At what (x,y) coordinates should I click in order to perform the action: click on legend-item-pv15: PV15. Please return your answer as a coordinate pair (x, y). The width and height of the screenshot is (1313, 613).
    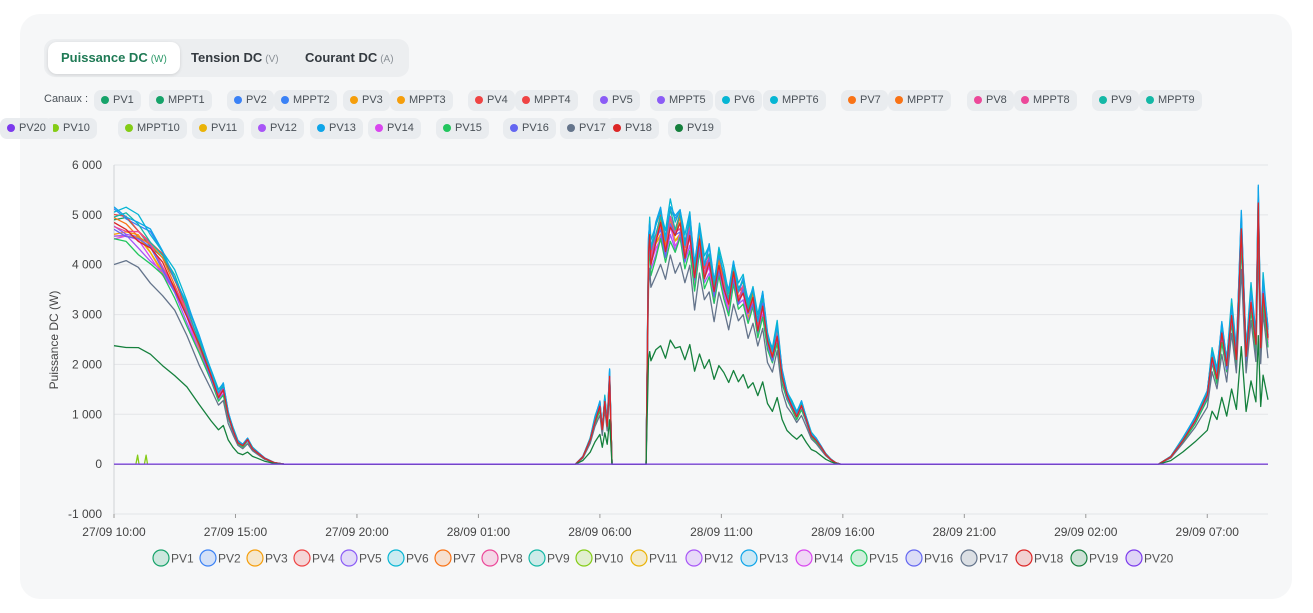
    Looking at the image, I should click on (874, 558).